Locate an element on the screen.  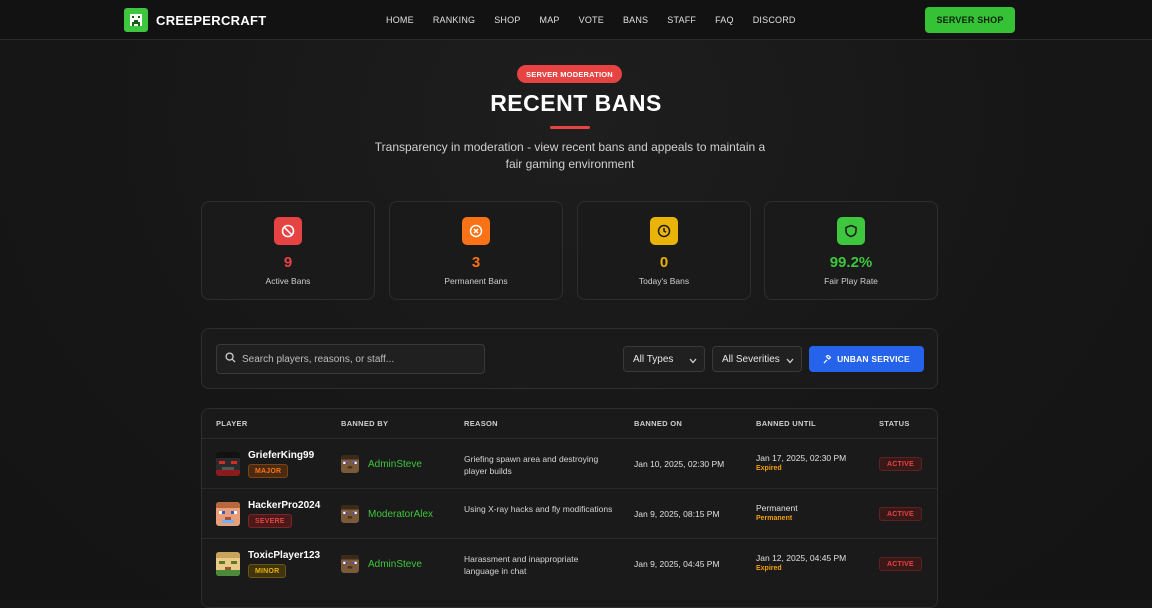
brand-name: CREEPERCRAFT is located at coordinates (211, 20).